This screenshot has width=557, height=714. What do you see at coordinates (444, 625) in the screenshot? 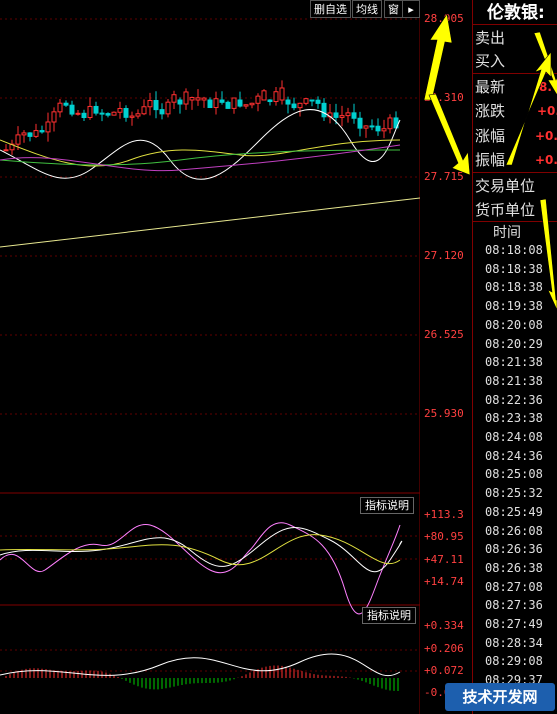
I see `indicator2-tick: +0.334` at bounding box center [444, 625].